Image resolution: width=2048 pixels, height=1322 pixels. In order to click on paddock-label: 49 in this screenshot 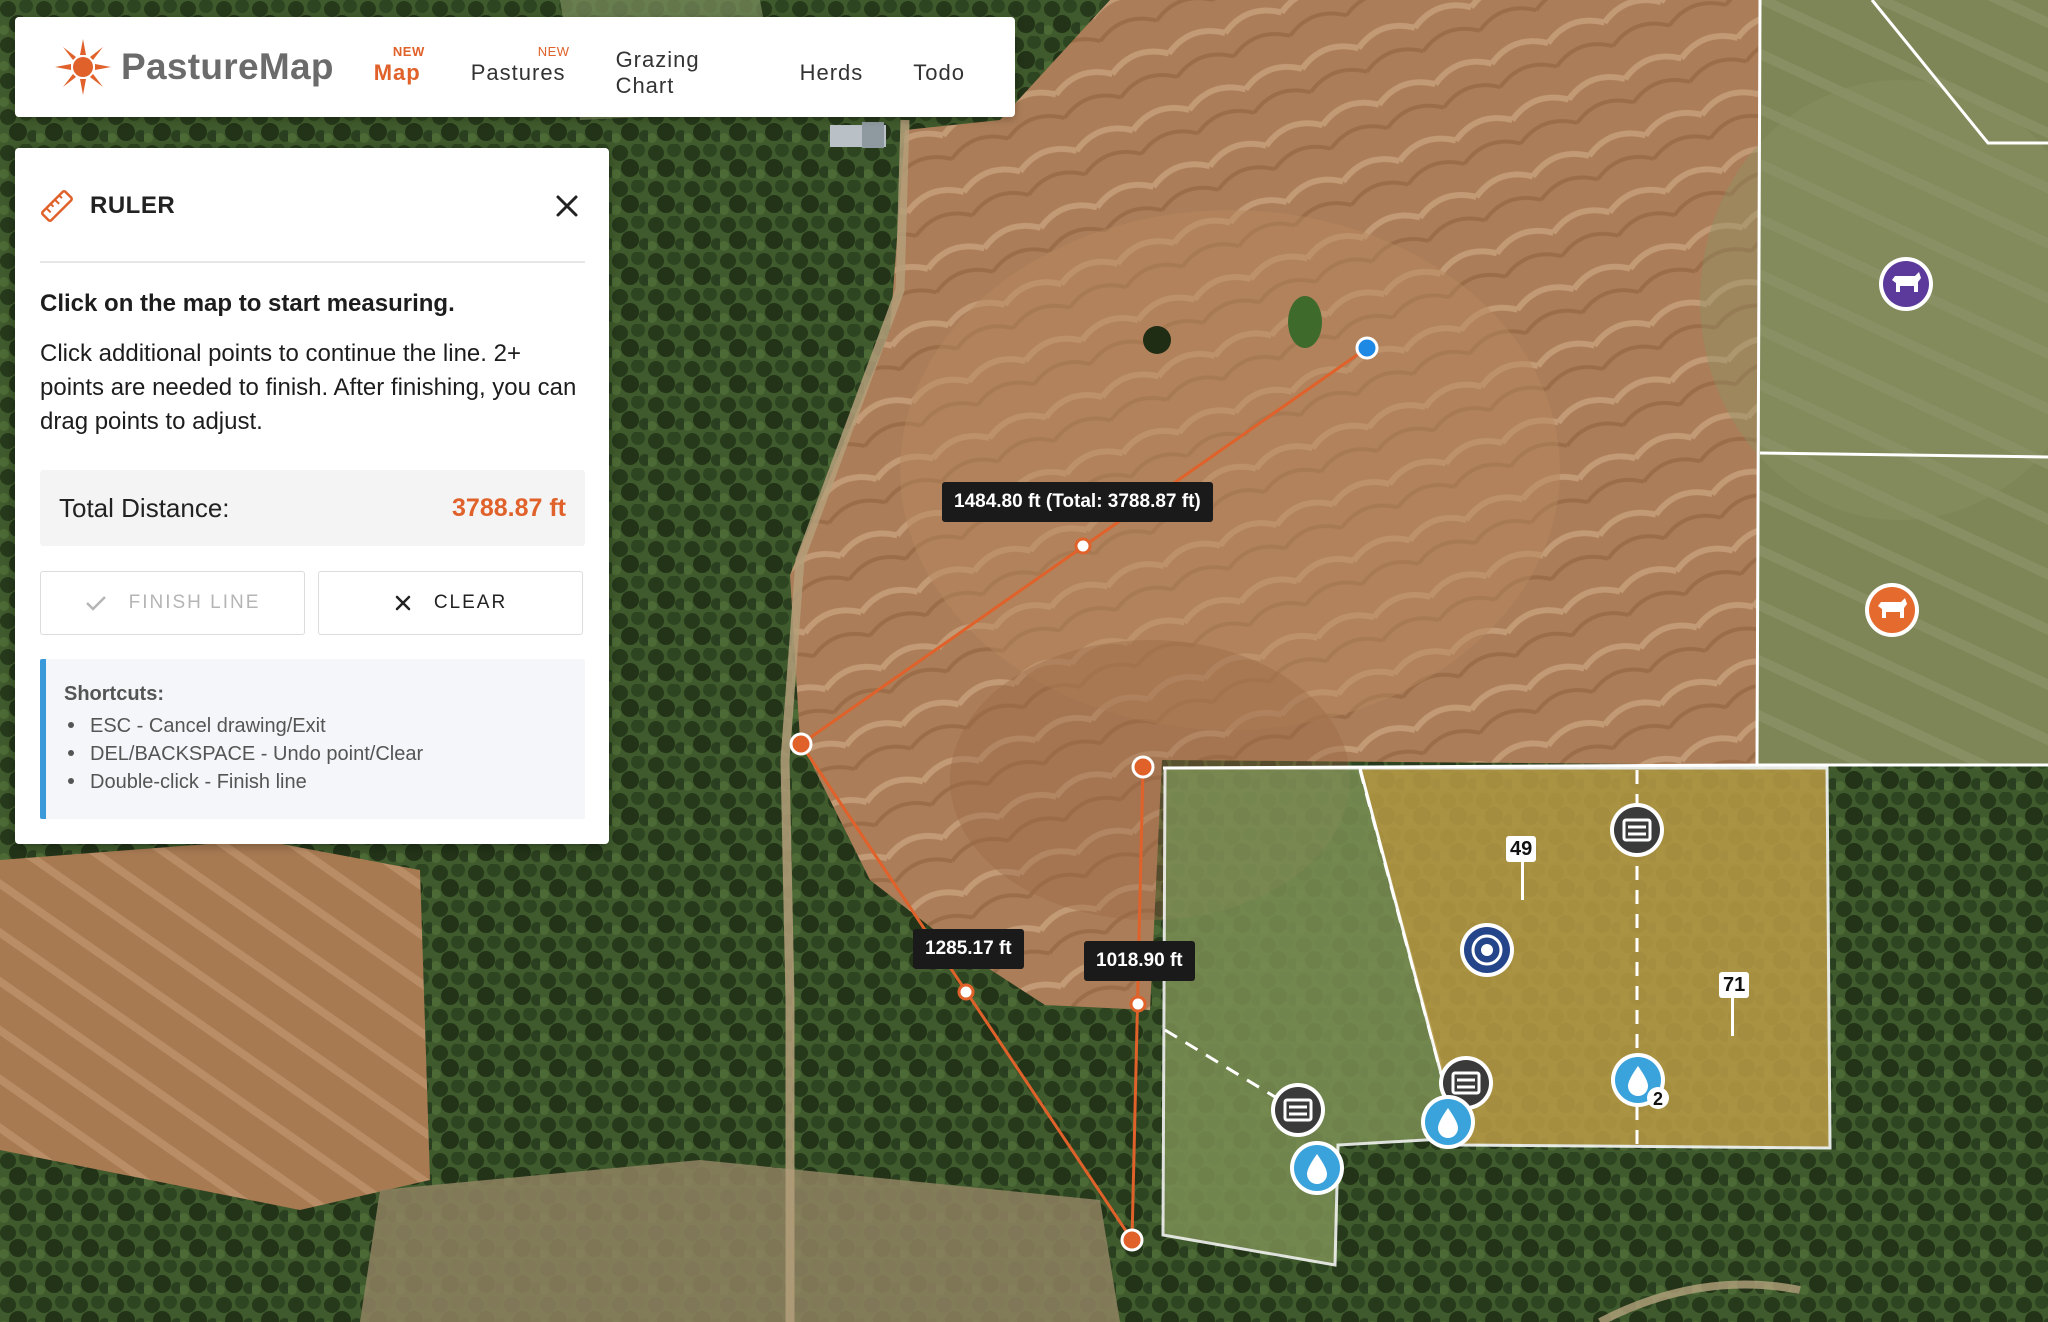, I will do `click(1521, 849)`.